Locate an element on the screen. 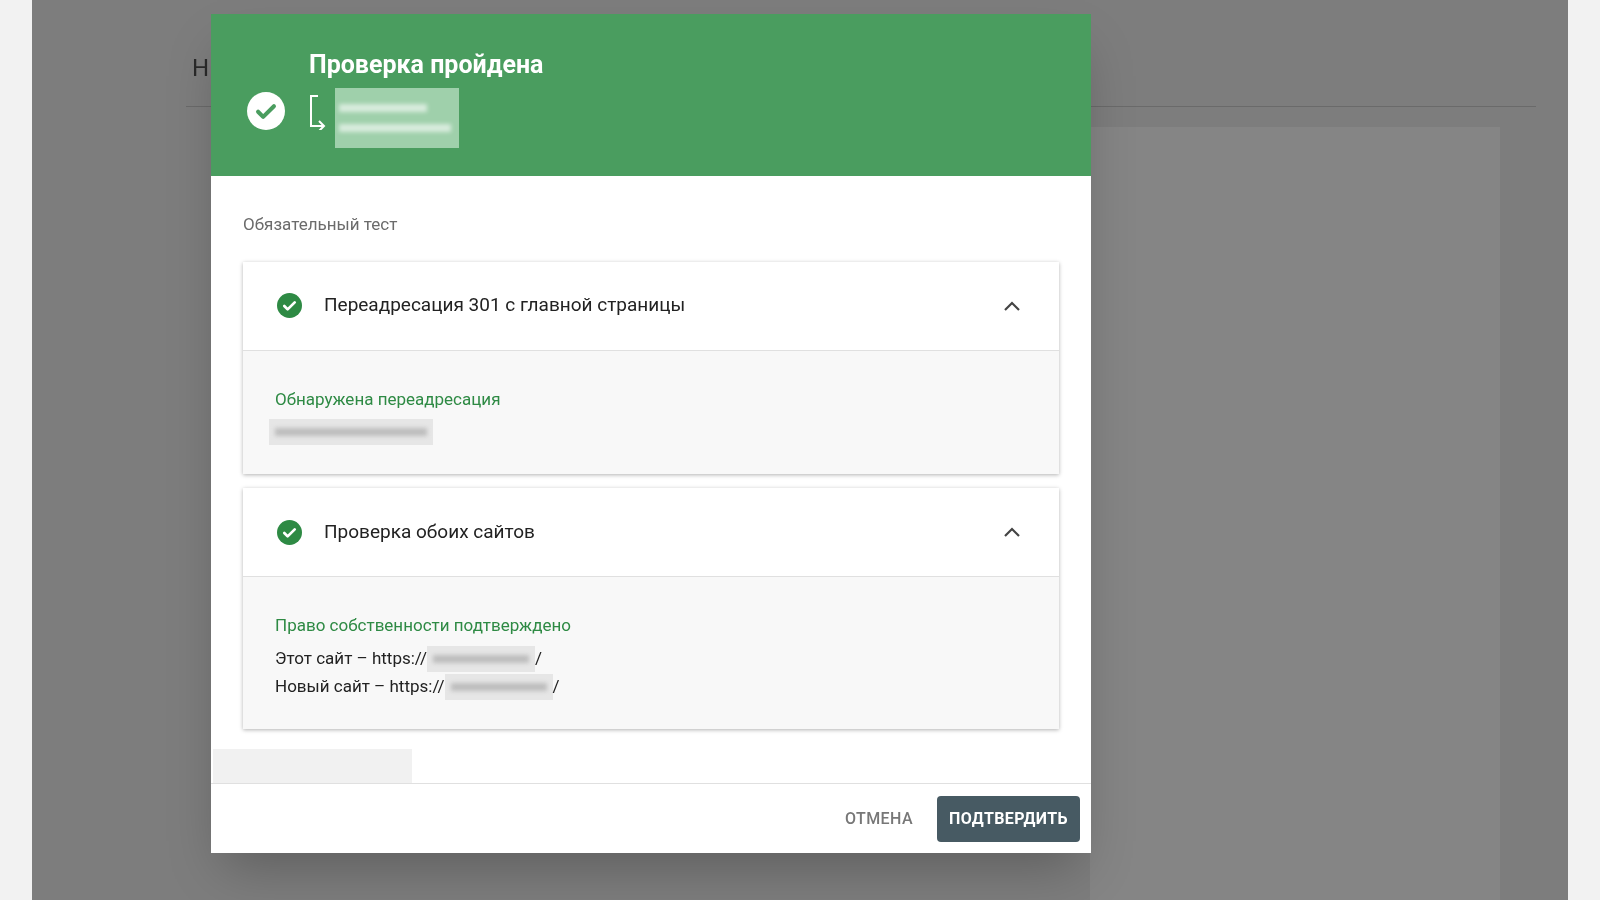  confirm-button: ПОДТВЕРДИТЬ is located at coordinates (1008, 818).